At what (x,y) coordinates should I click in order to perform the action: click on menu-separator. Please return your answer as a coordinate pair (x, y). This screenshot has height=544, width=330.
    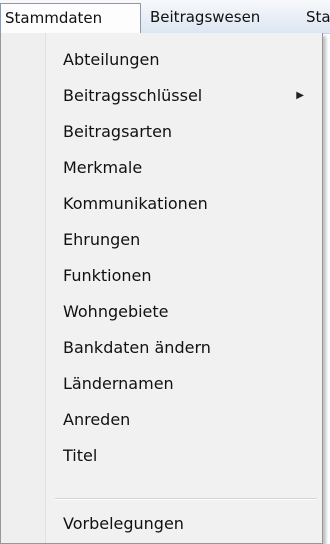
    Looking at the image, I should click on (186, 499).